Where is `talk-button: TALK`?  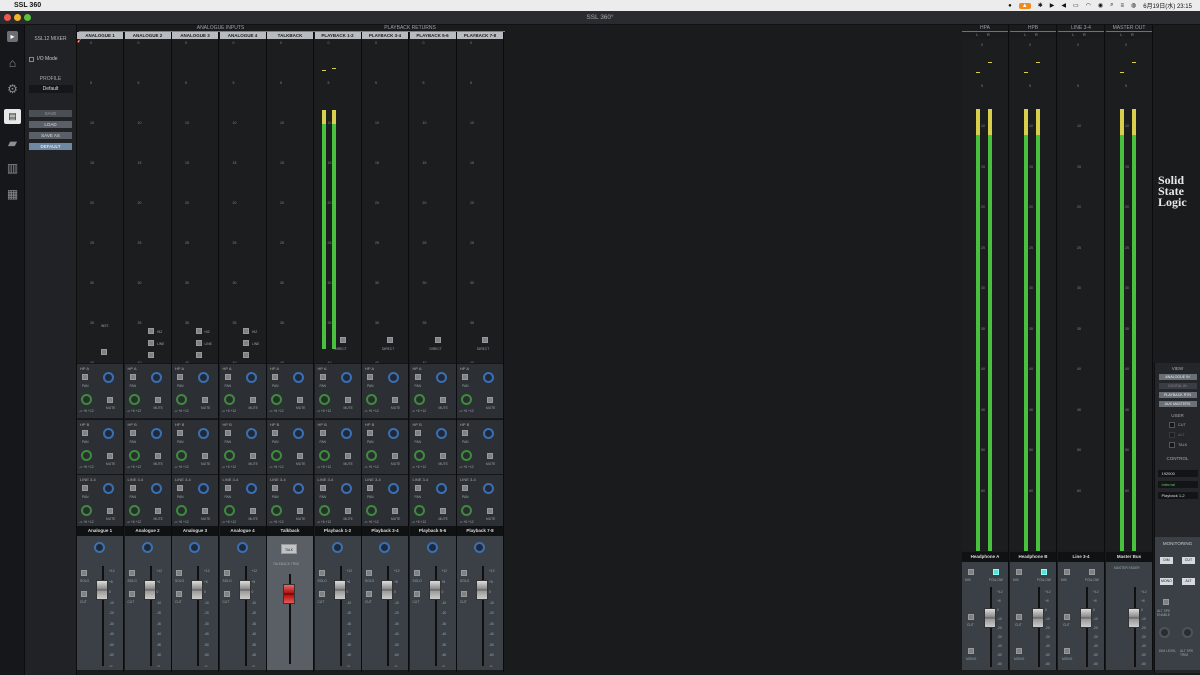 talk-button: TALK is located at coordinates (289, 549).